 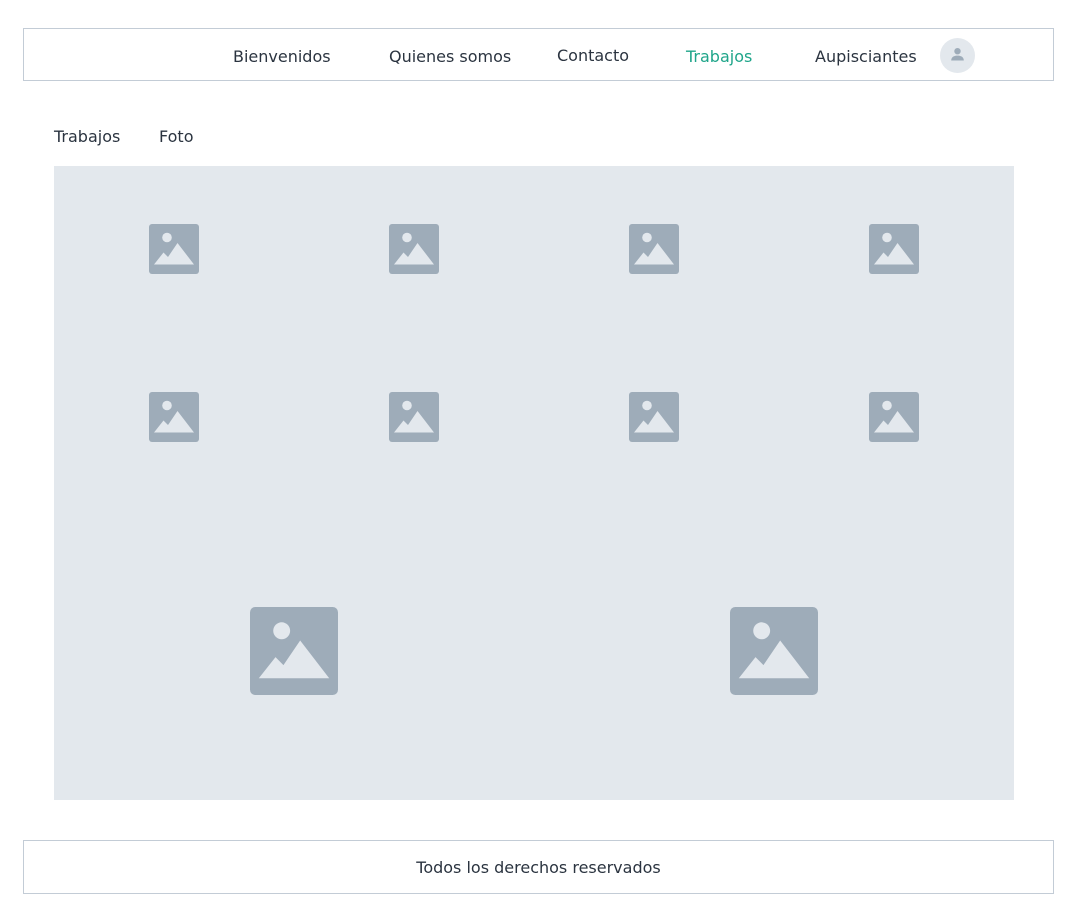 I want to click on avatar, so click(x=957, y=55).